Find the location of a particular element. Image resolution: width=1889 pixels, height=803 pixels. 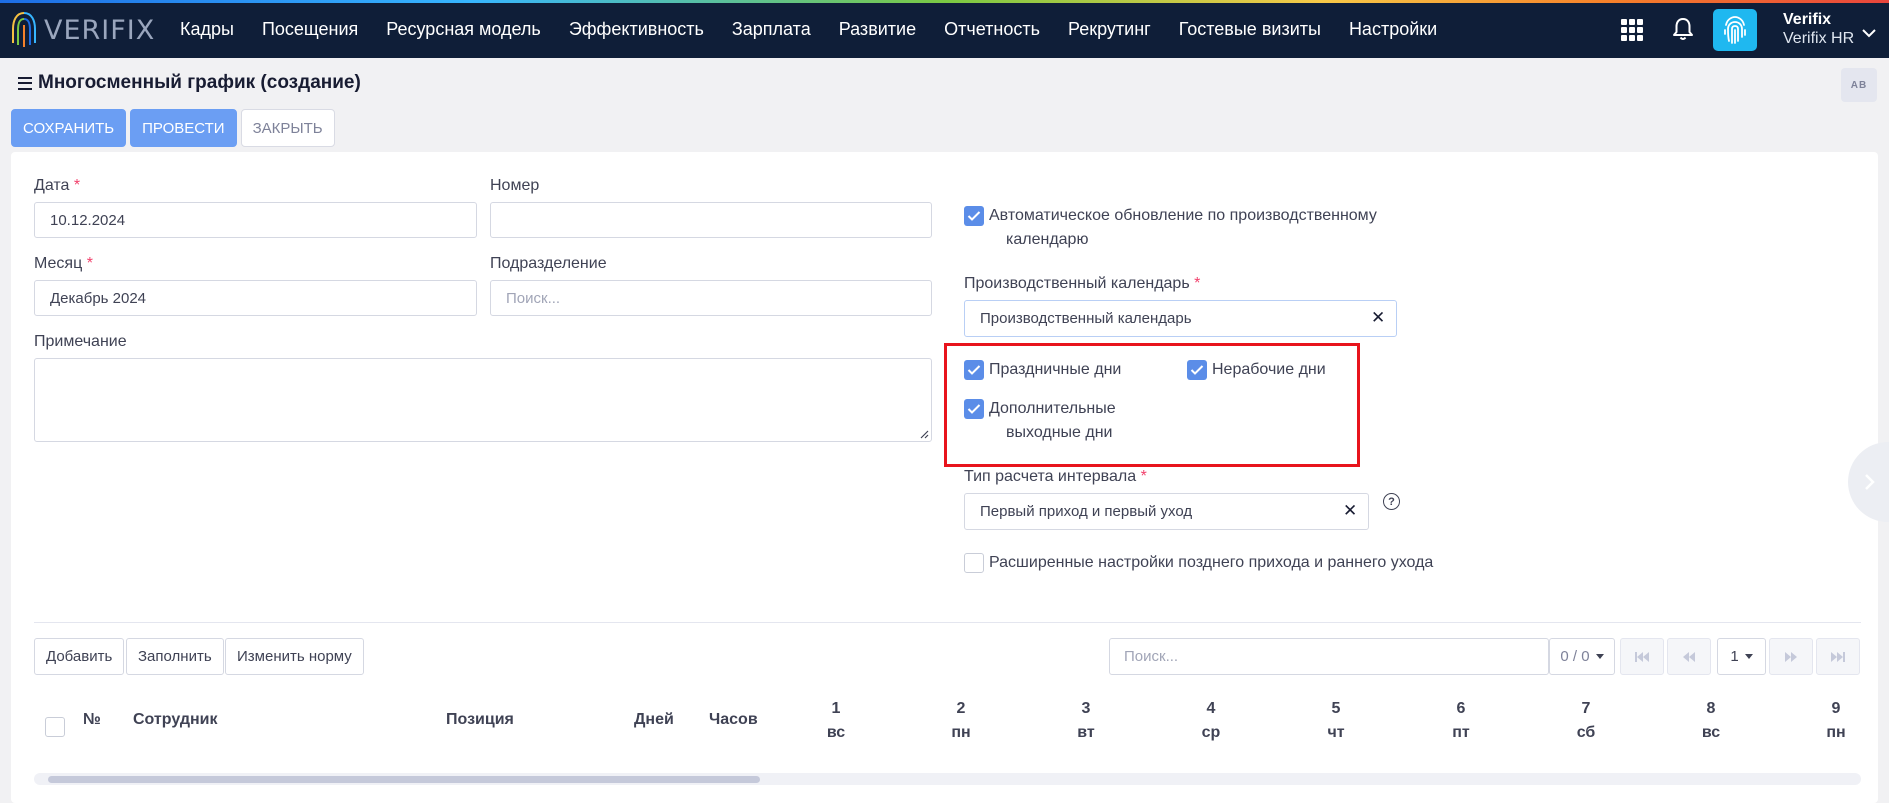

fill-button: Заполнить is located at coordinates (175, 656).